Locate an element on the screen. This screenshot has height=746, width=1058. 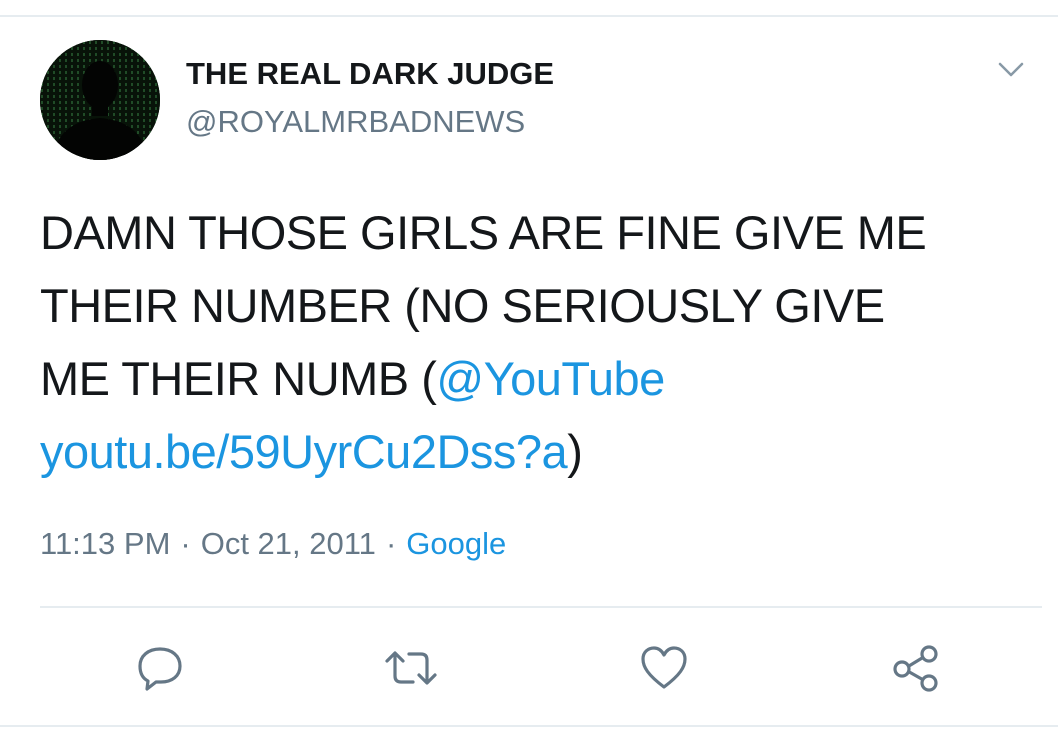
avatar is located at coordinates (100, 100).